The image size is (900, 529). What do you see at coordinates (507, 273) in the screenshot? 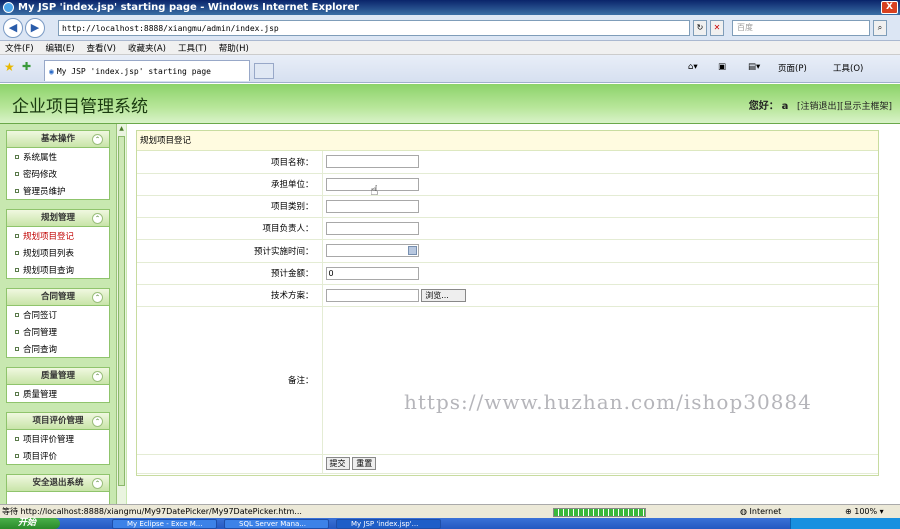
I see `form-row: 预计金额： 0` at bounding box center [507, 273].